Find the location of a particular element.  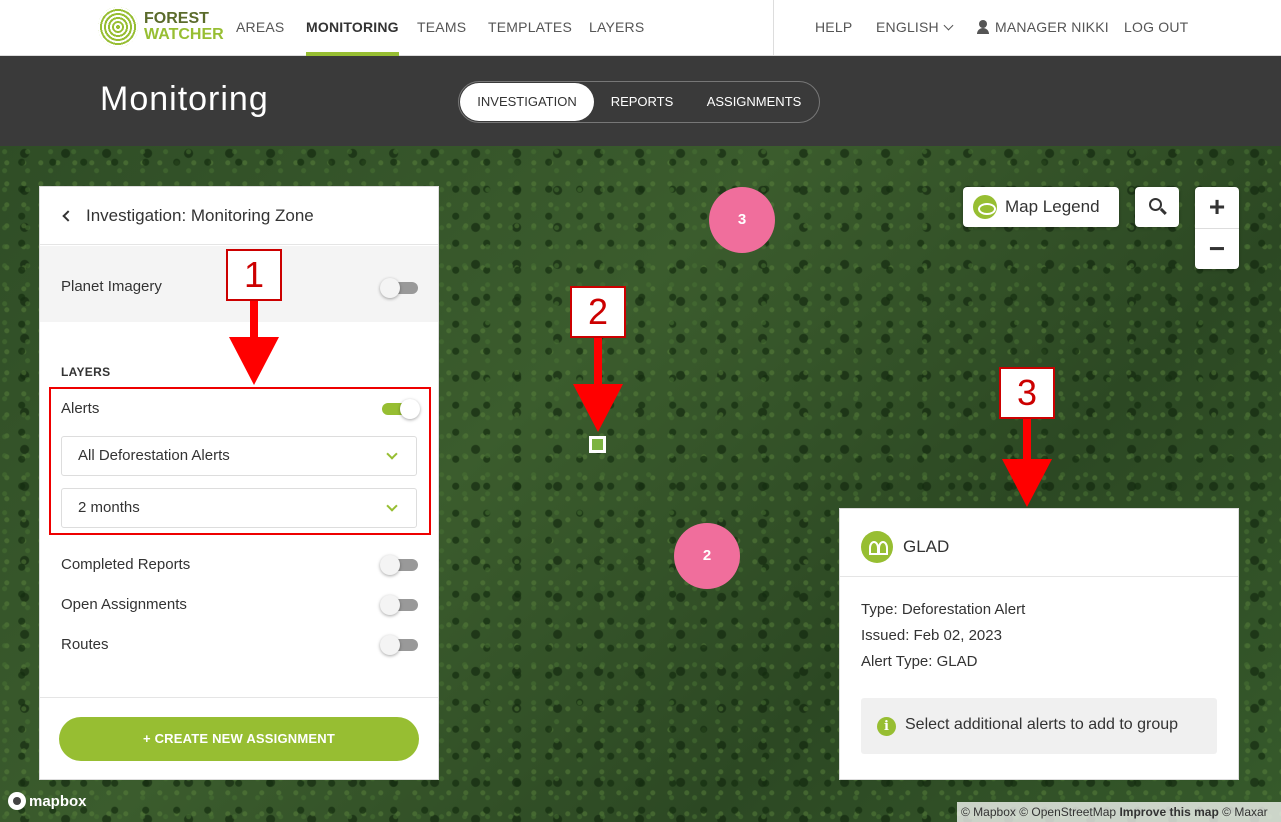

alert-type-line: Type: Deforestation Alert is located at coordinates (943, 609).